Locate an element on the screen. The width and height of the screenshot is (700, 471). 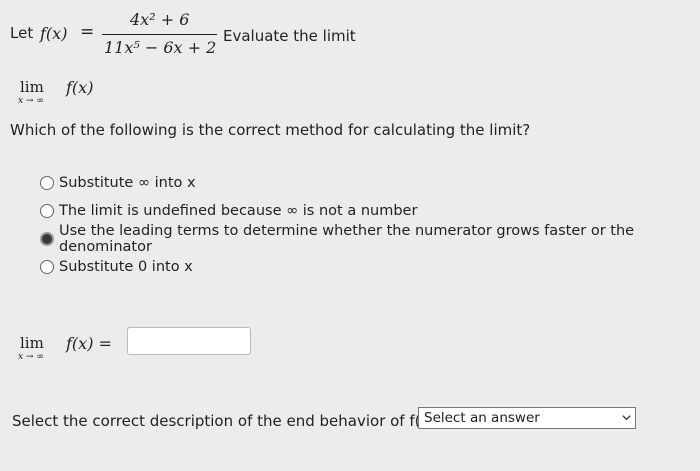
chevron-down-icon is located at coordinates (626, 418).